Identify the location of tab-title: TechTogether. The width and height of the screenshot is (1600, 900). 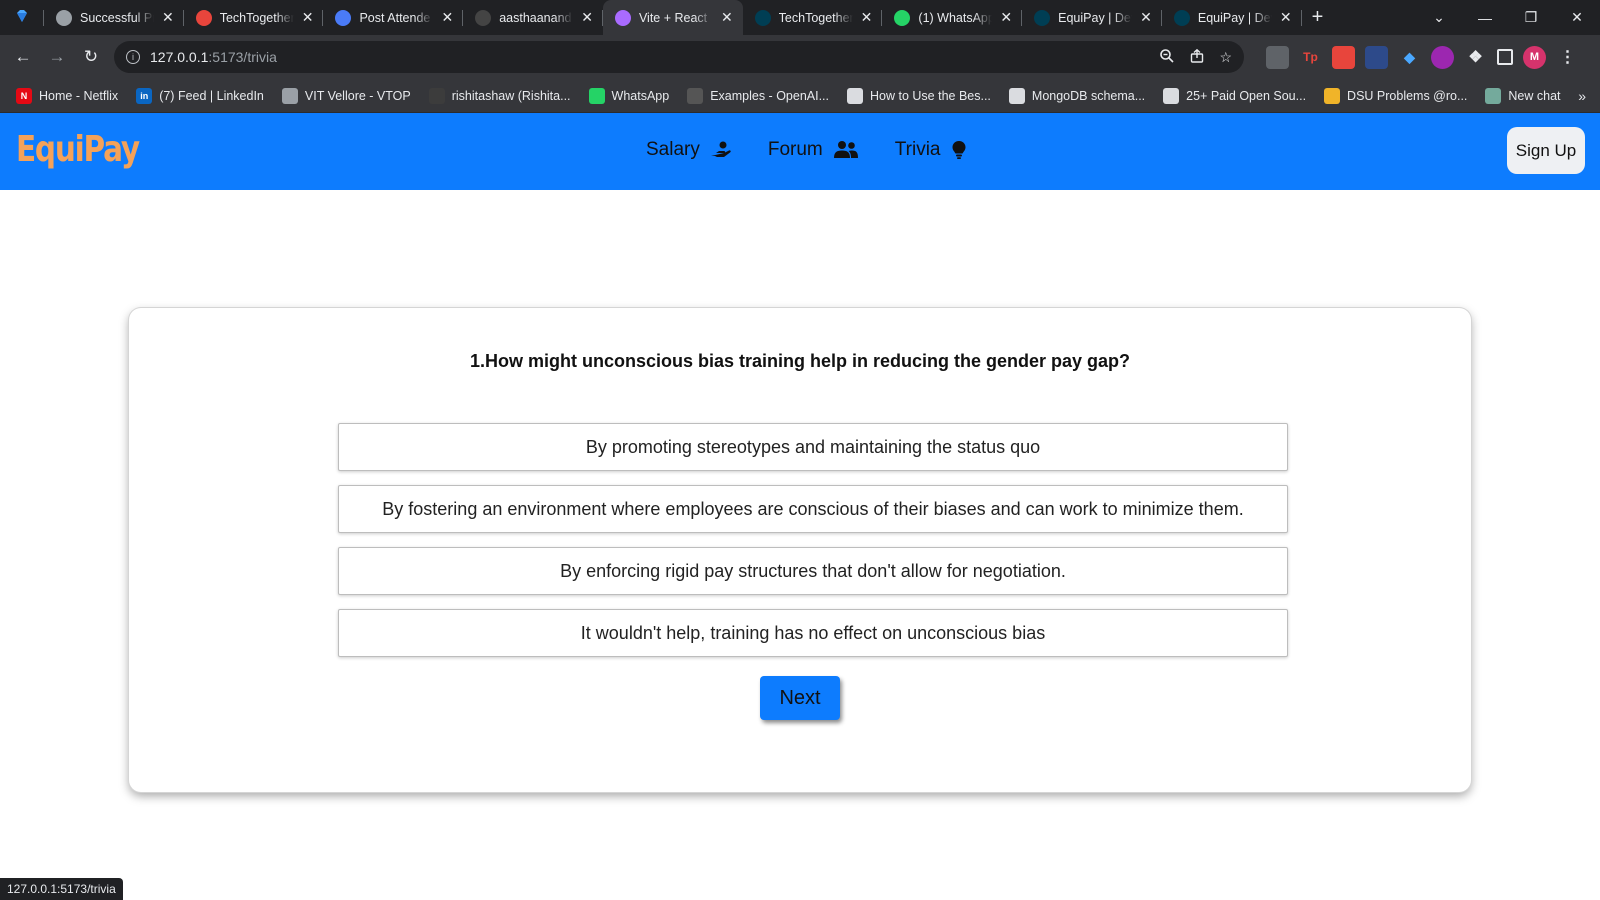
(815, 17).